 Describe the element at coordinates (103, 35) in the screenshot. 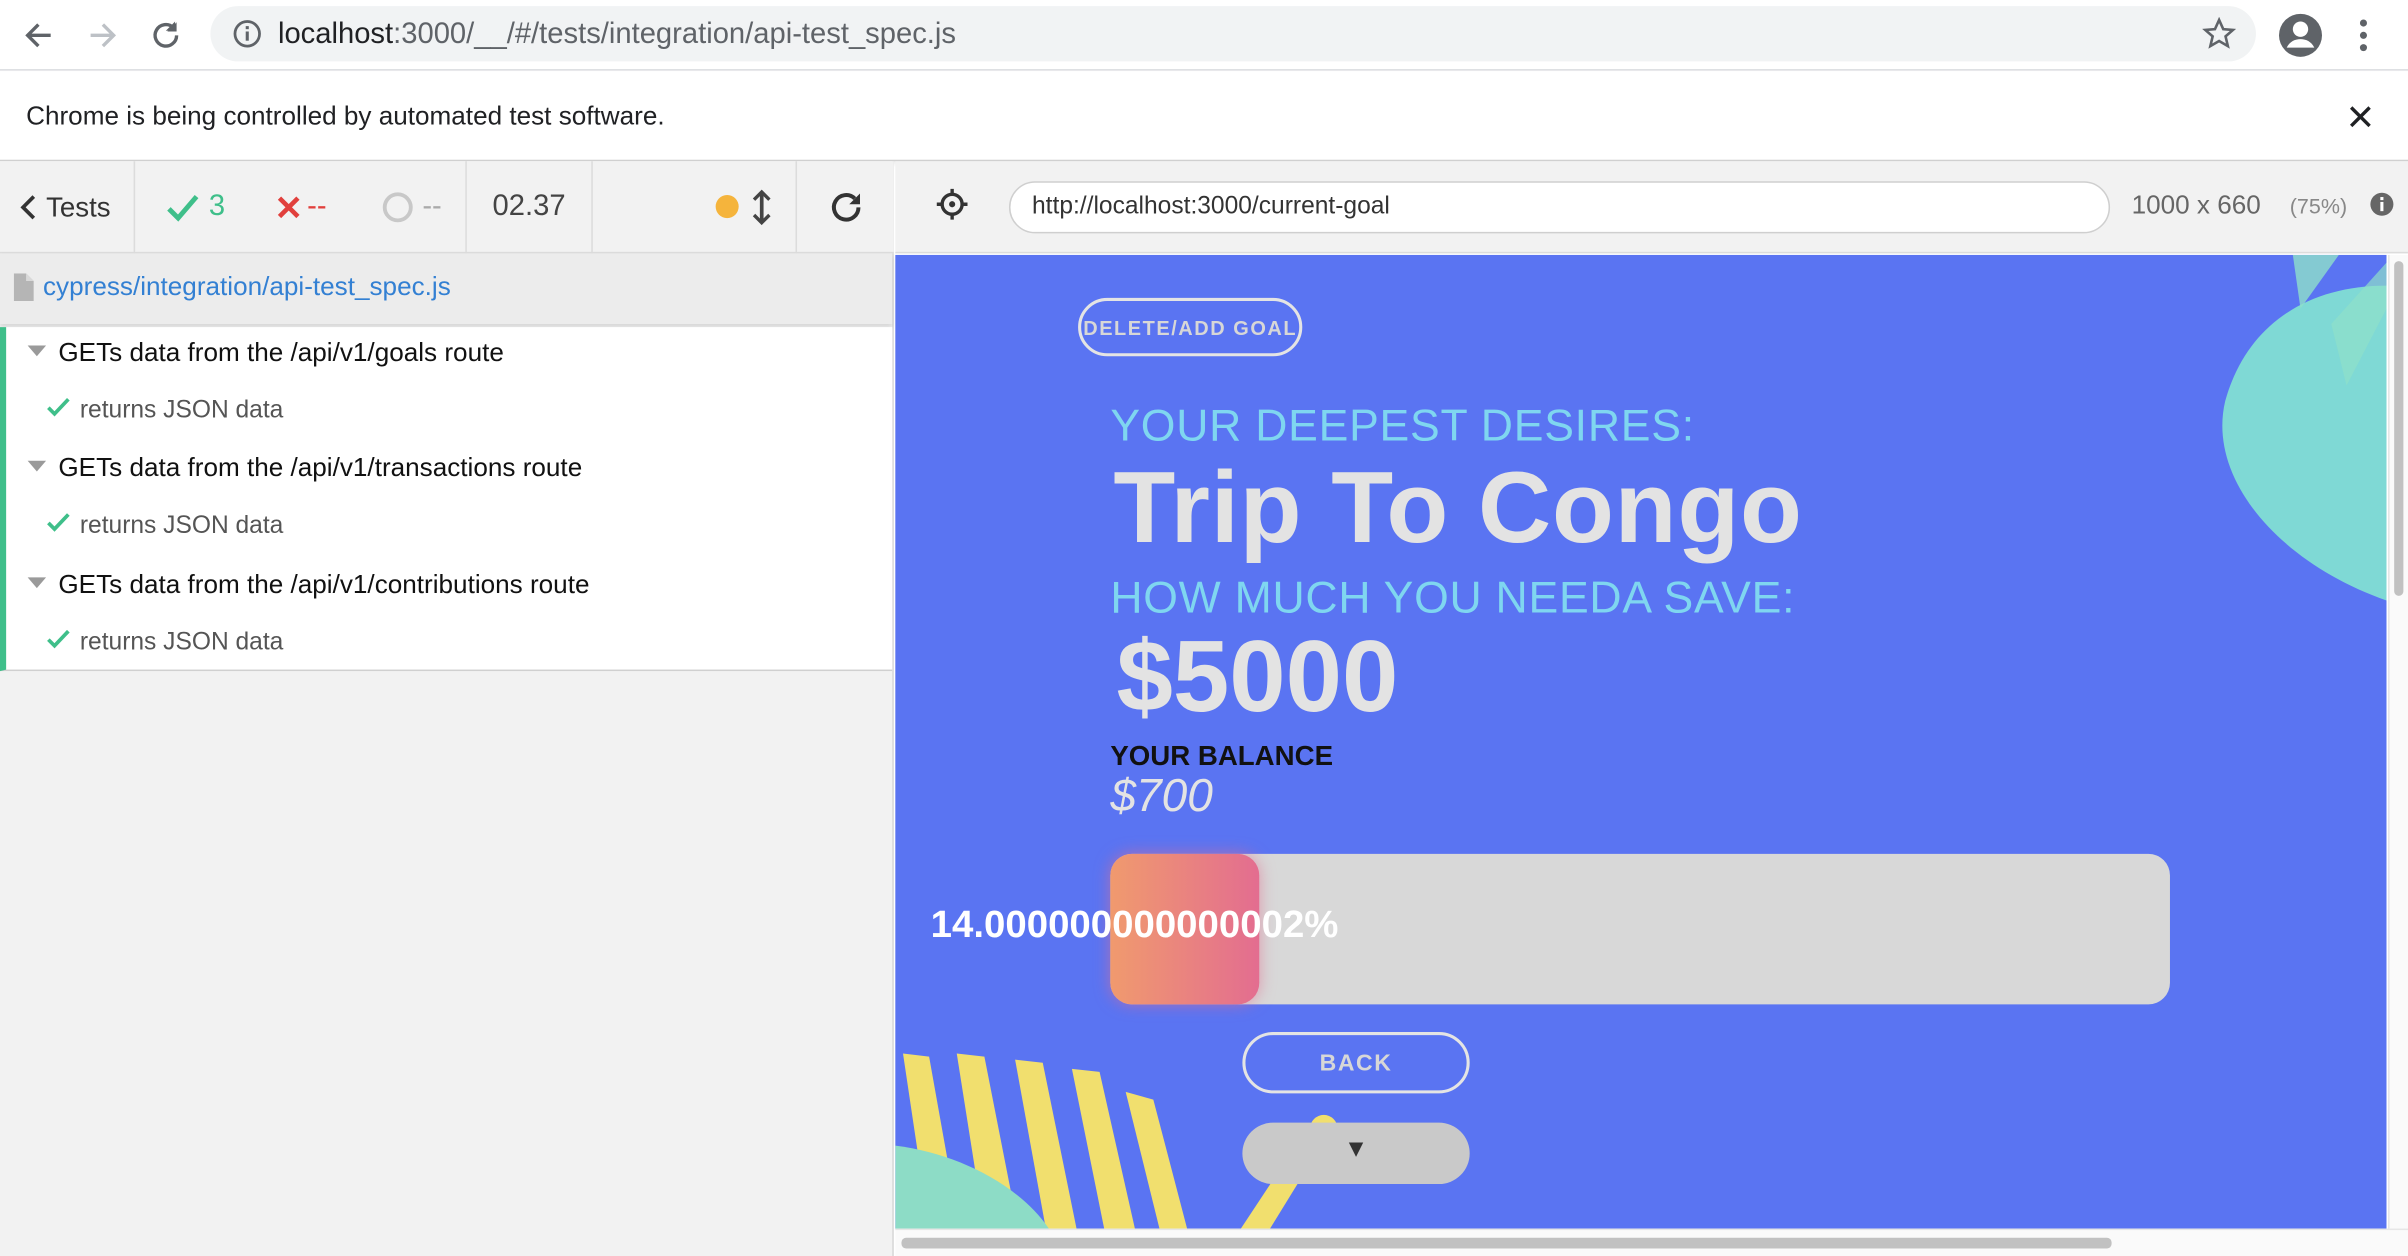

I see `forward-icon` at that location.